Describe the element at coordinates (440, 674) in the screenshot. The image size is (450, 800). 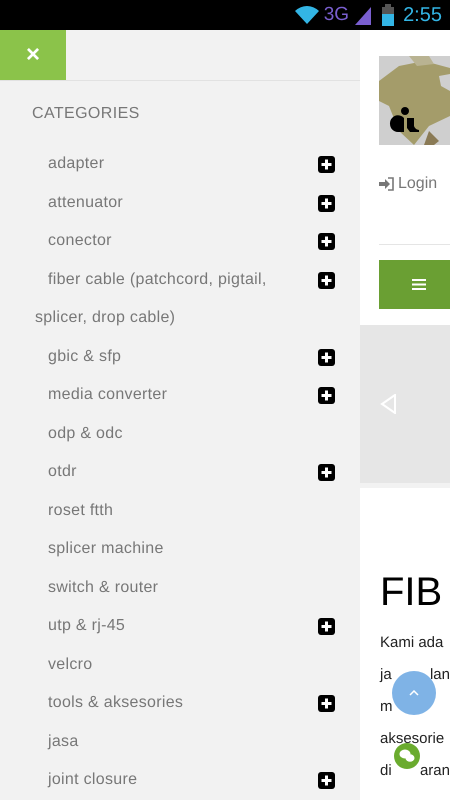
I see `paragraph-text: lan` at that location.